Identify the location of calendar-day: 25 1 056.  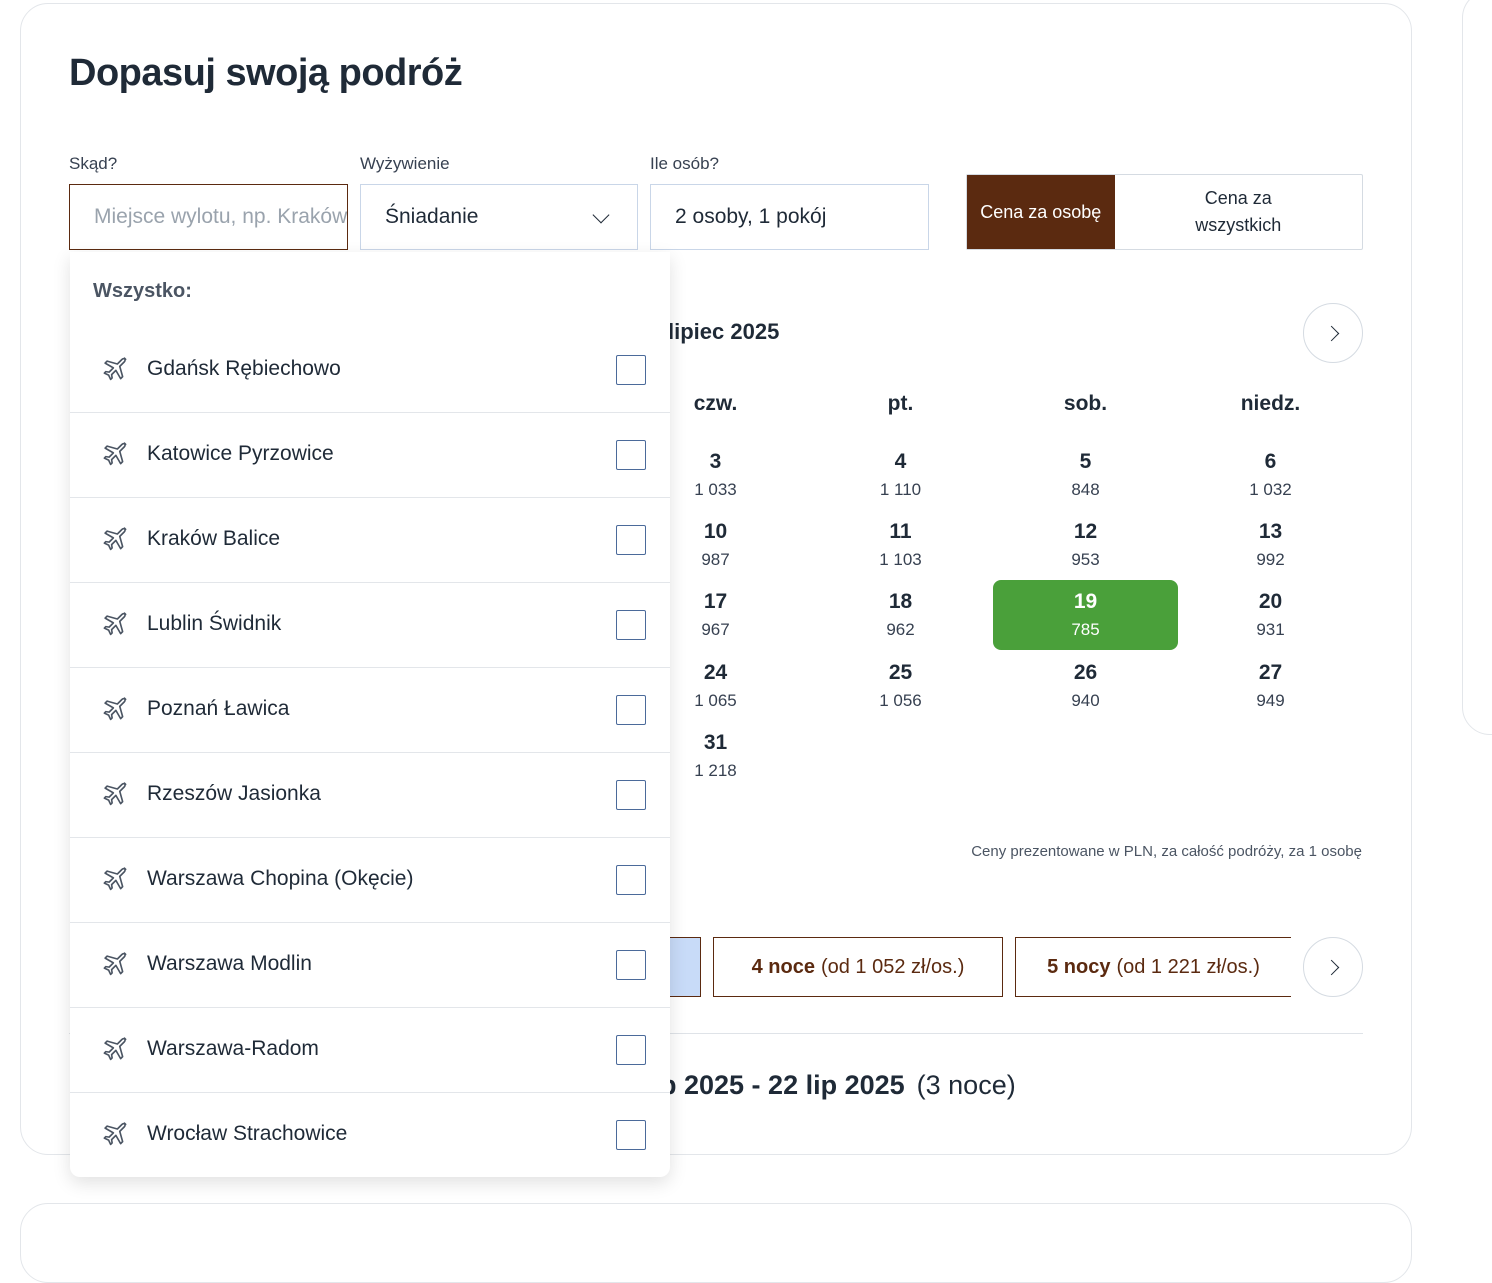
(900, 686).